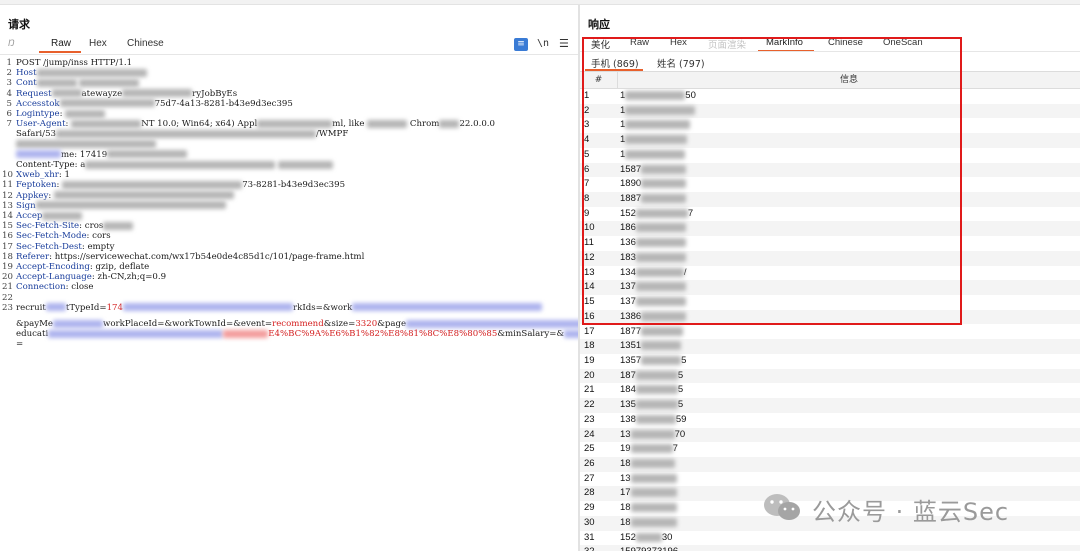 The image size is (1080, 551). Describe the element at coordinates (830, 199) in the screenshot. I see `table-row: 8 1887` at that location.